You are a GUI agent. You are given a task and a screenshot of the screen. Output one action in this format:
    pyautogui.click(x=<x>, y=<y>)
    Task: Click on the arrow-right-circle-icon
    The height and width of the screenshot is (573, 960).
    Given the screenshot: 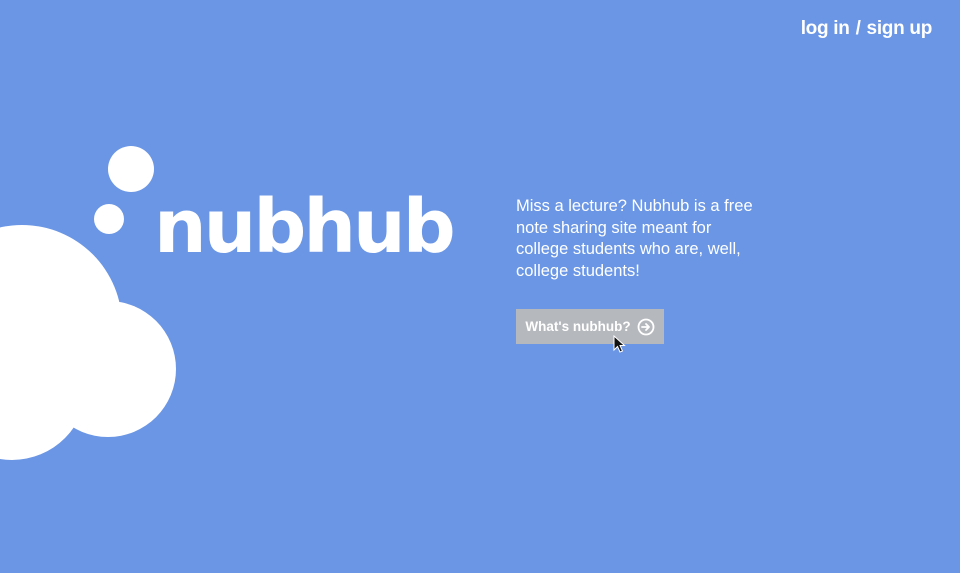 What is the action you would take?
    pyautogui.click(x=646, y=327)
    